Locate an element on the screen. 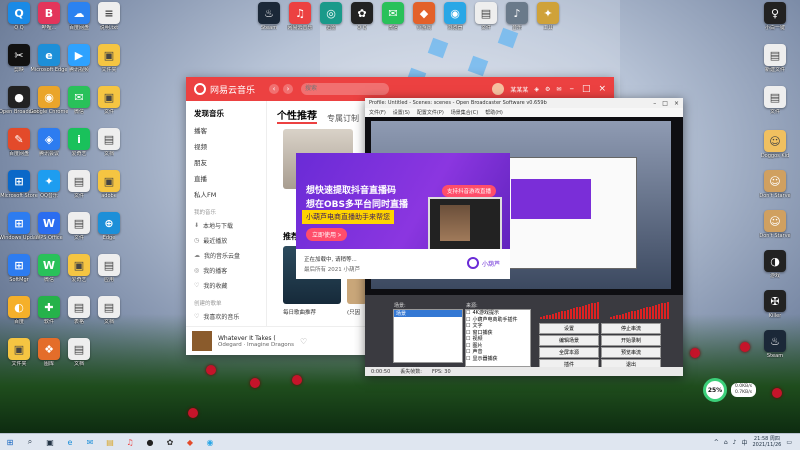  desktop-icon: ◉ 浏览器 is located at coordinates (455, 16).